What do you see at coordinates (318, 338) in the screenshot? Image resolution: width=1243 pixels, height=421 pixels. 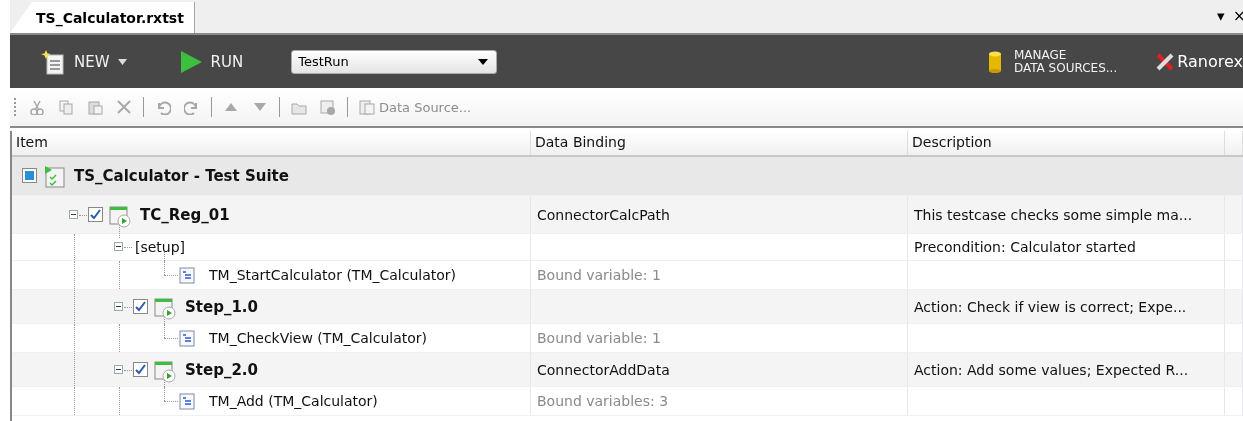 I see `tree-item-label: TM_CheckView (TM_Calculator)` at bounding box center [318, 338].